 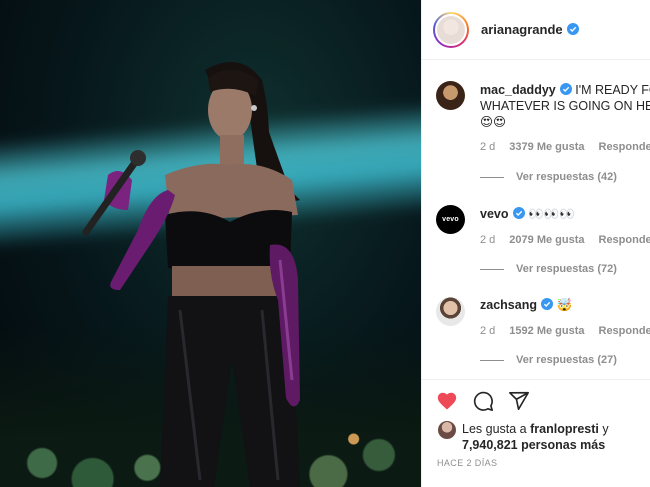 What do you see at coordinates (451, 29) in the screenshot?
I see `author-avatar` at bounding box center [451, 29].